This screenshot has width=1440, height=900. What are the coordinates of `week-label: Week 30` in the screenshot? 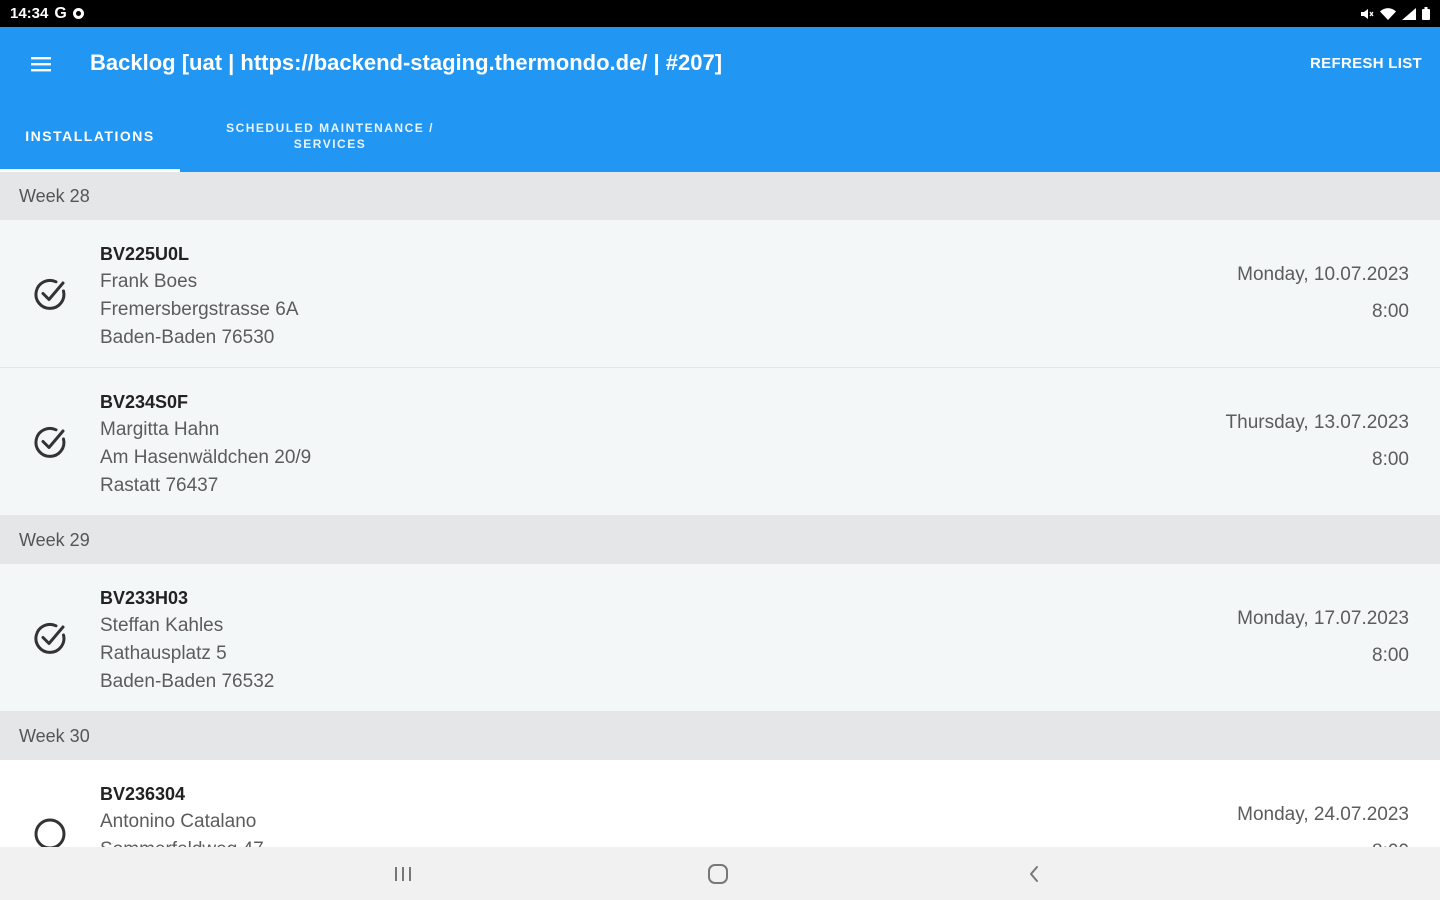 It's located at (54, 735).